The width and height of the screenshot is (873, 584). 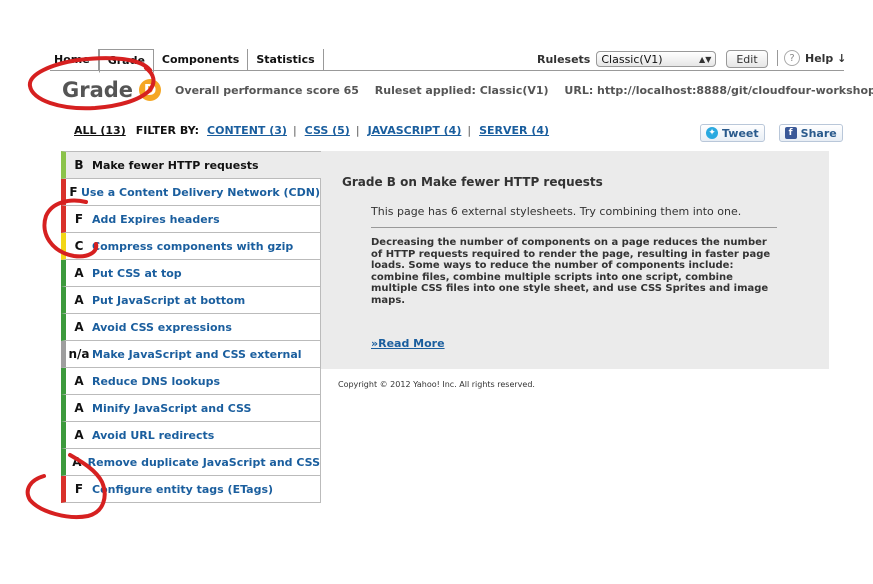 What do you see at coordinates (267, 90) in the screenshot?
I see `overall-score: Overall performance score 65` at bounding box center [267, 90].